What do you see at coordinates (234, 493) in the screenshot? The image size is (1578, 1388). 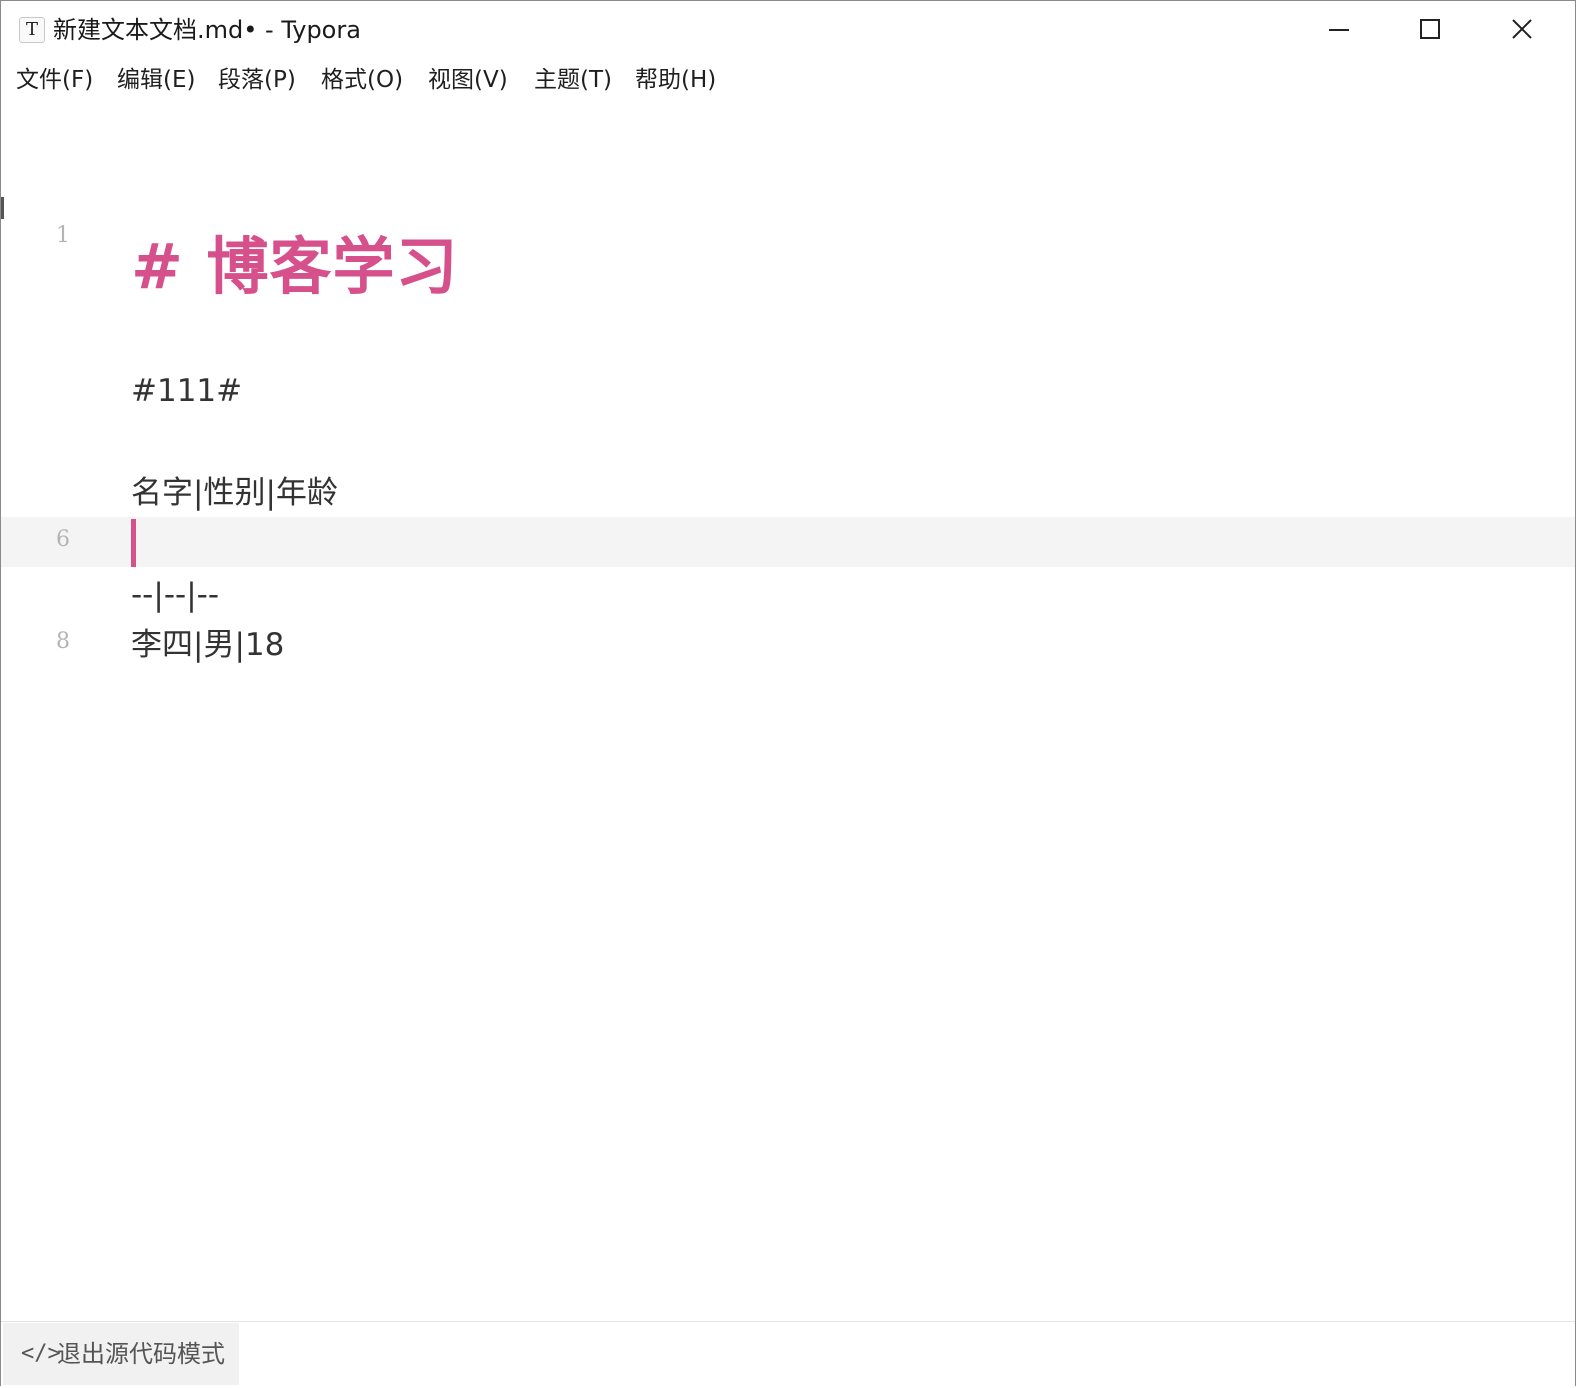 I see `table-header-line: 名字|性别|年龄` at bounding box center [234, 493].